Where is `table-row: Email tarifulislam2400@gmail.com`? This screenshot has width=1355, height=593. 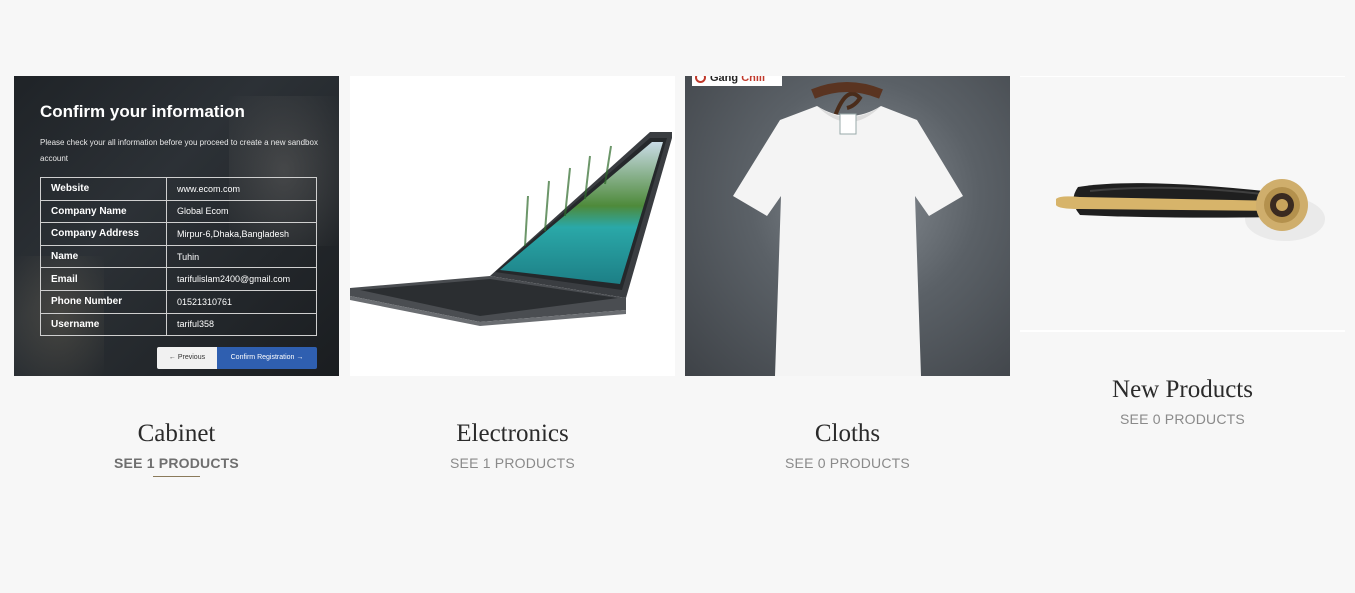 table-row: Email tarifulislam2400@gmail.com is located at coordinates (178, 279).